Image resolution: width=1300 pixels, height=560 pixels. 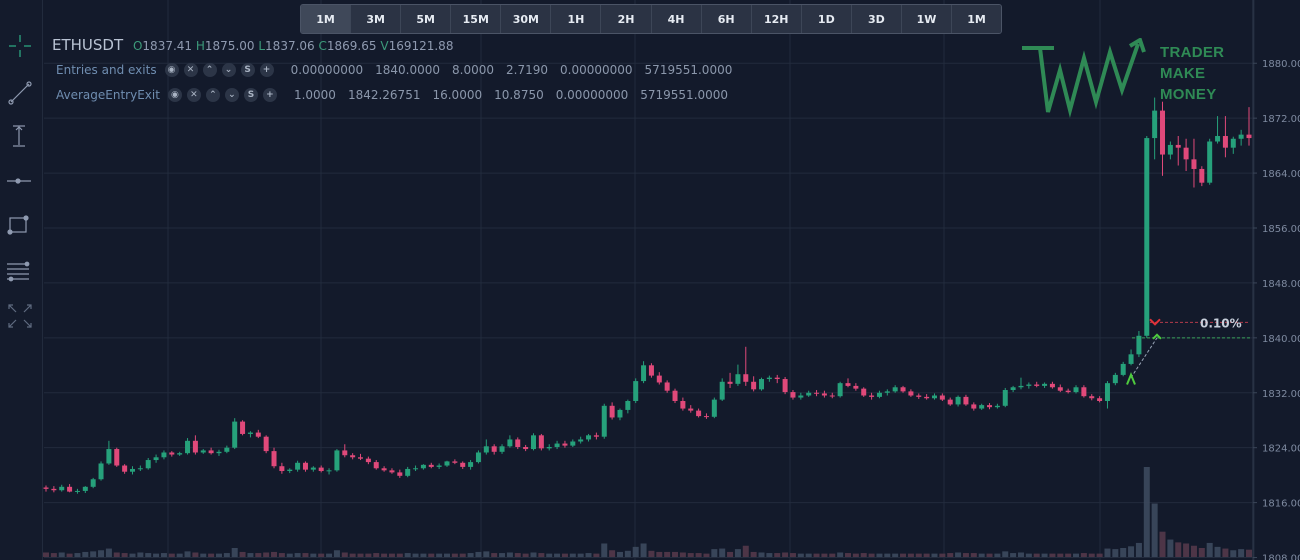 I want to click on timeframe-12h-button: 12H, so click(x=776, y=19).